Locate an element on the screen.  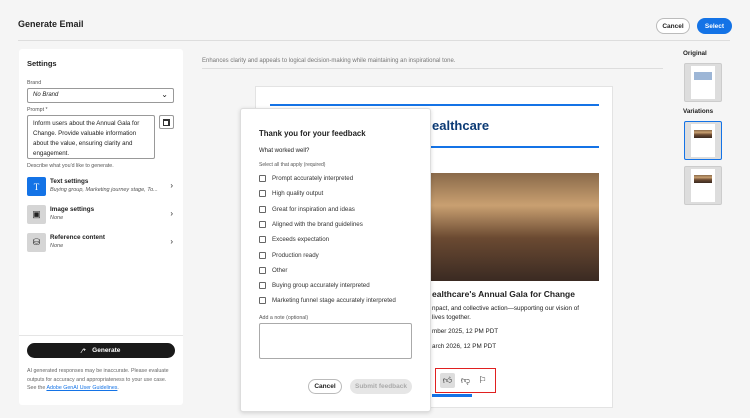
expand-icon is located at coordinates (166, 122).